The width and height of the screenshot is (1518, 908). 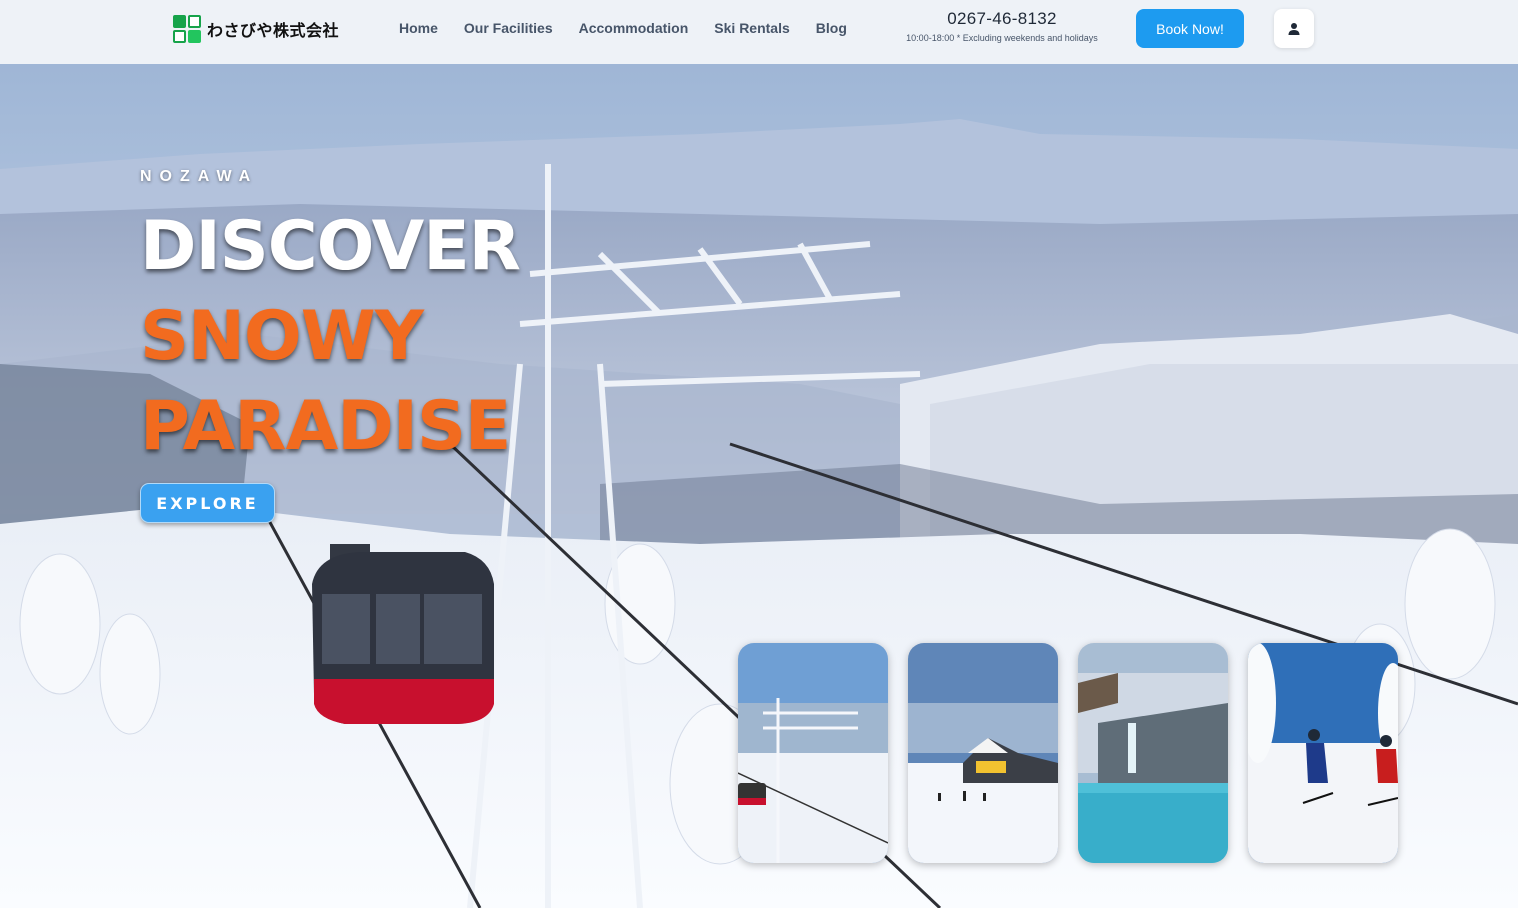 I want to click on hero-kicker: NOZAWA, so click(x=199, y=176).